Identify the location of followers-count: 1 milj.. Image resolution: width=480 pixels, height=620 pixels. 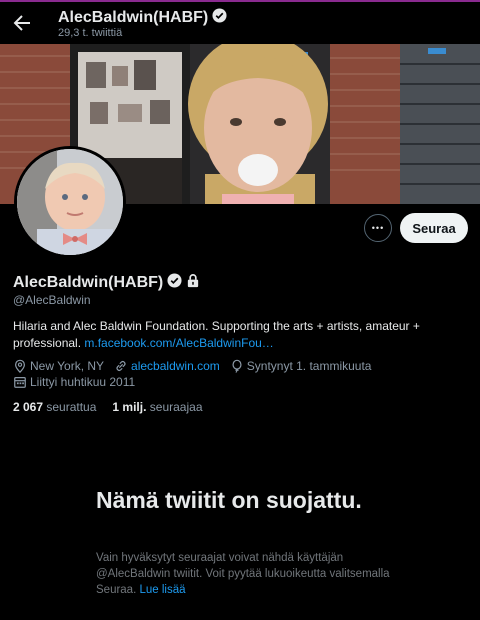
(129, 407).